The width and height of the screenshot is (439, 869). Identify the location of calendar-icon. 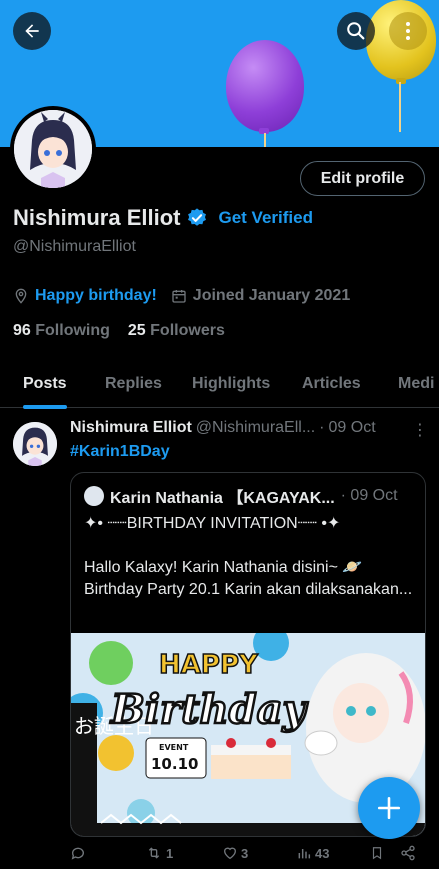
(179, 296).